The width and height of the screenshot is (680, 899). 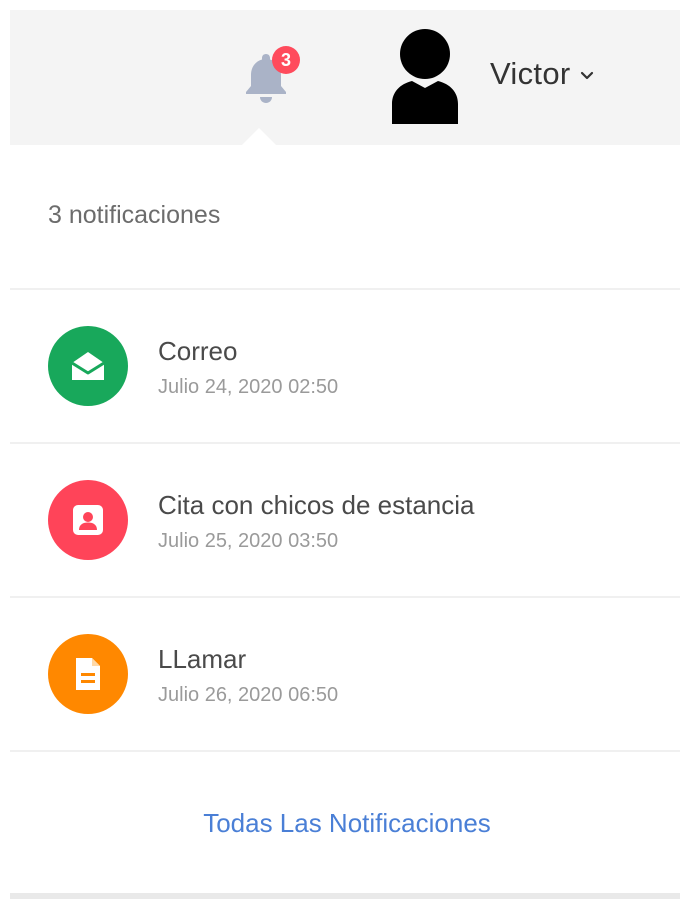 What do you see at coordinates (345, 77) in the screenshot?
I see `top-bar: 3 Victor` at bounding box center [345, 77].